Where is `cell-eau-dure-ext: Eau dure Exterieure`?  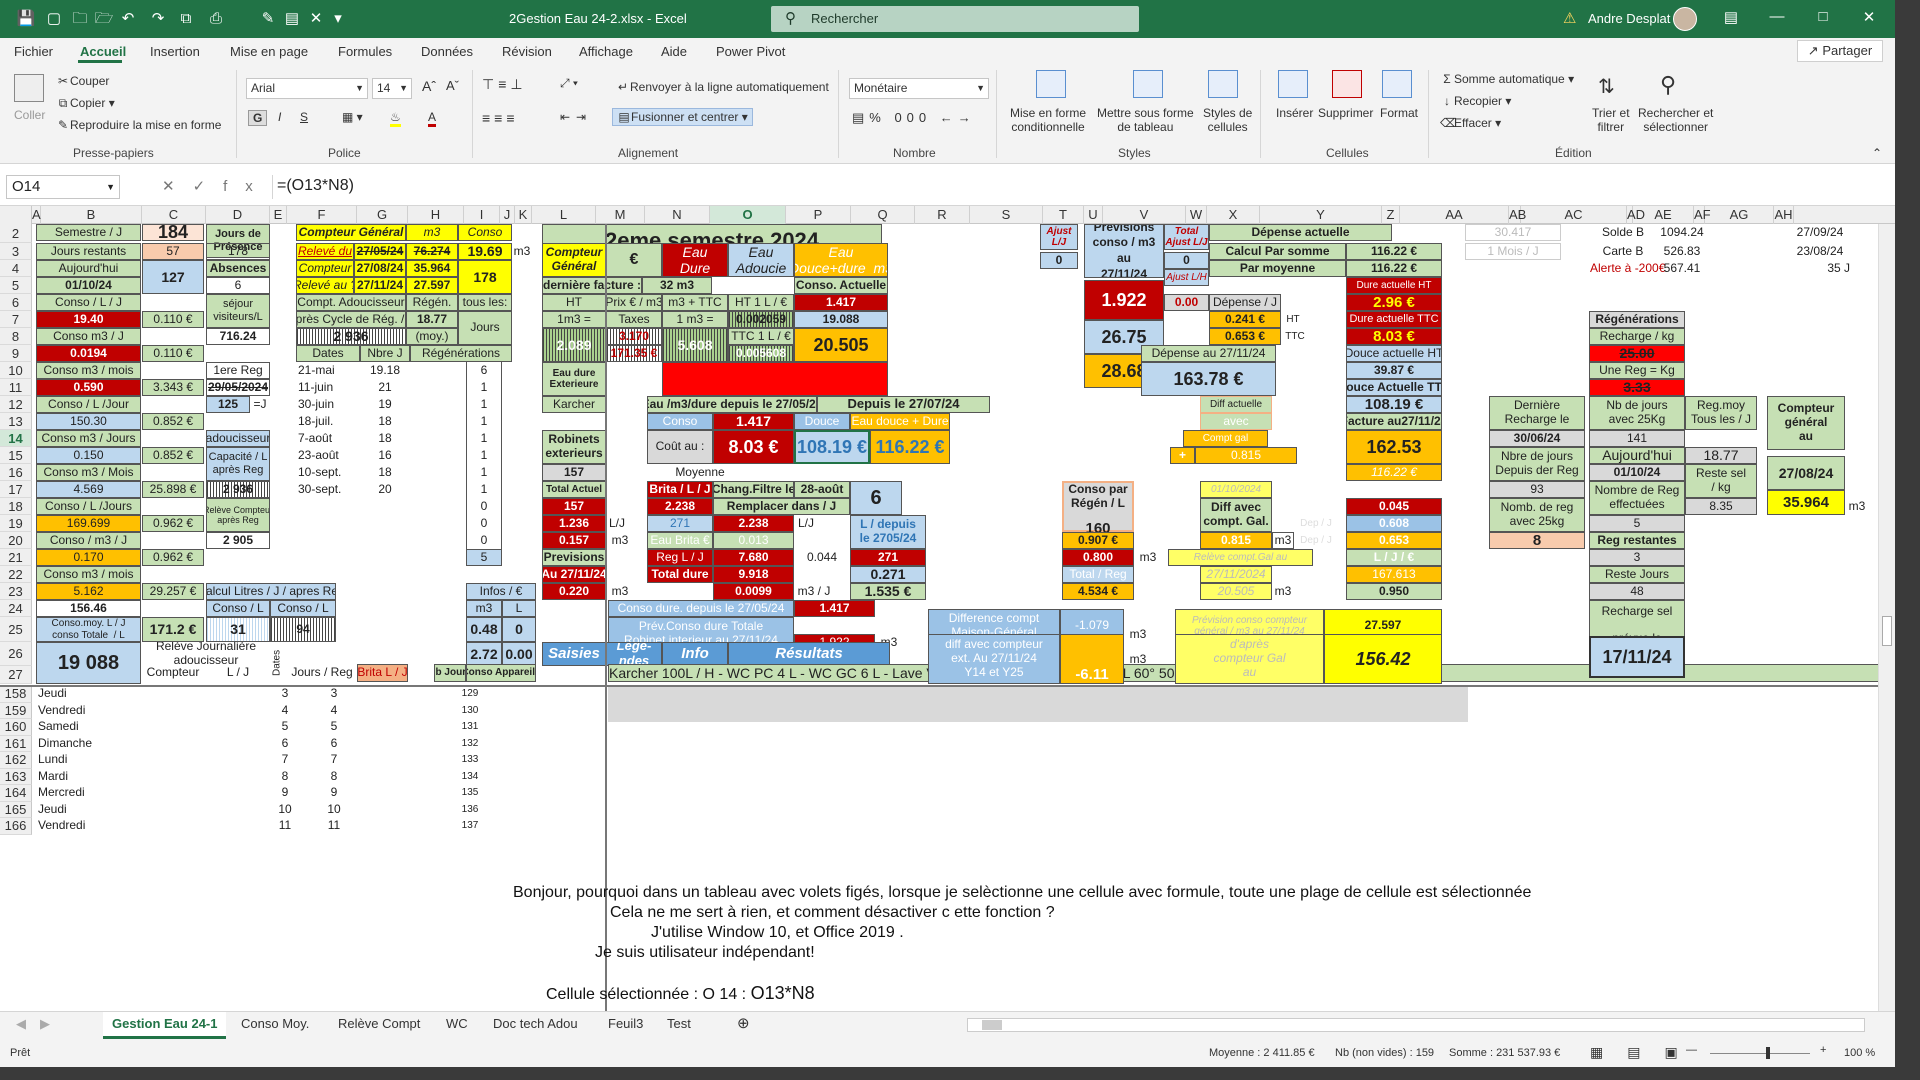 cell-eau-dure-ext: Eau dure Exterieure is located at coordinates (574, 379).